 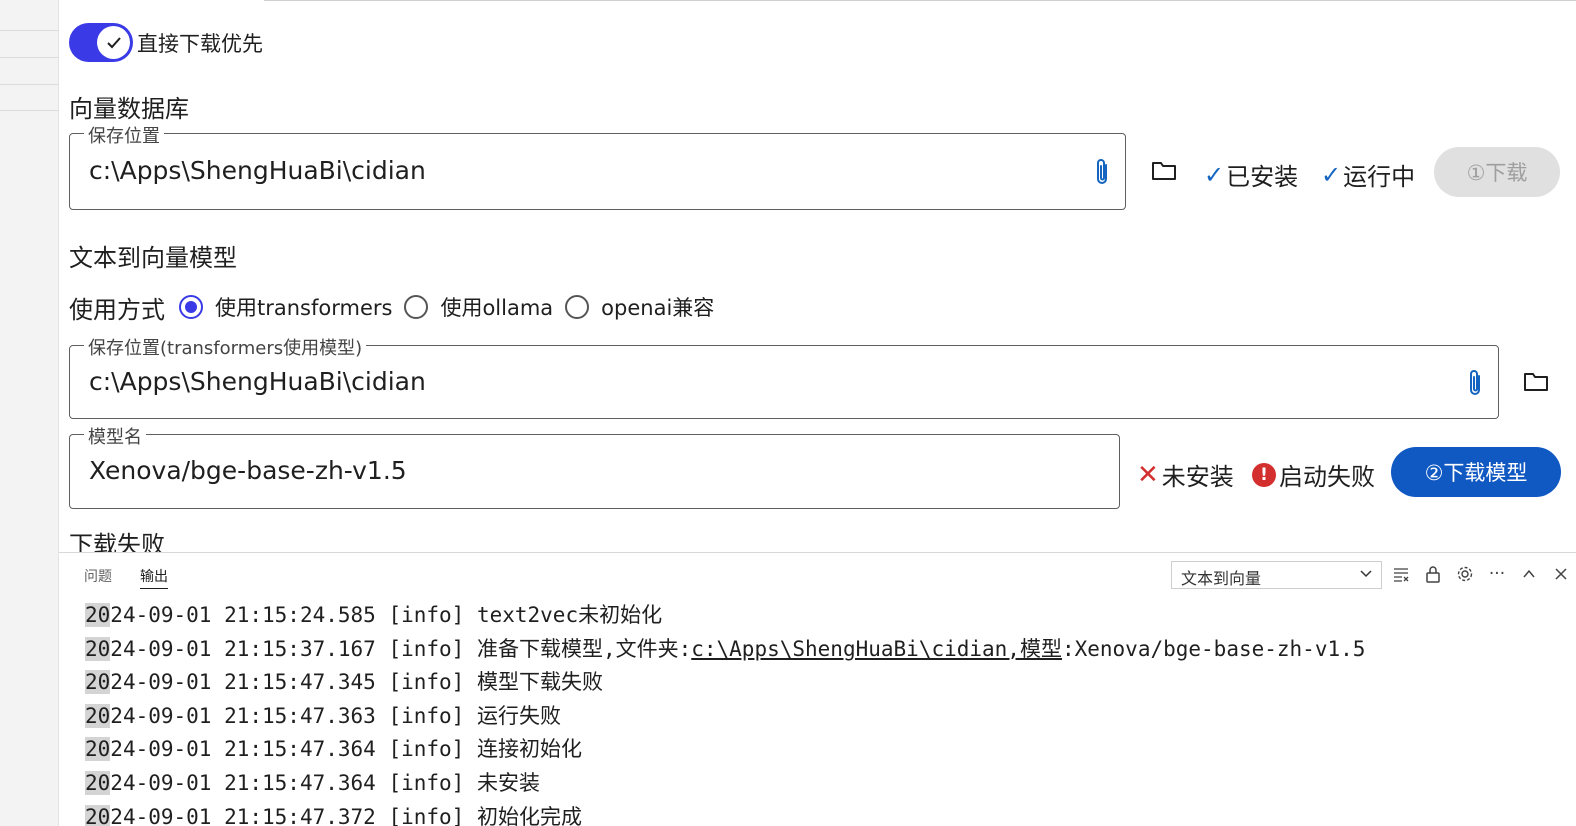 What do you see at coordinates (191, 307) in the screenshot?
I see `radio-transformers` at bounding box center [191, 307].